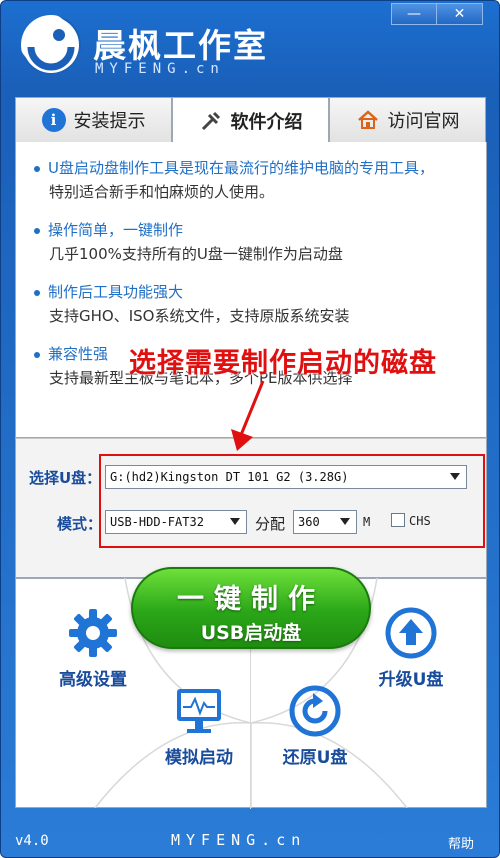 The width and height of the screenshot is (500, 858). I want to click on disk-select-value: G:(hd2)Kingston DT 101 G2 (3.28G), so click(229, 477).